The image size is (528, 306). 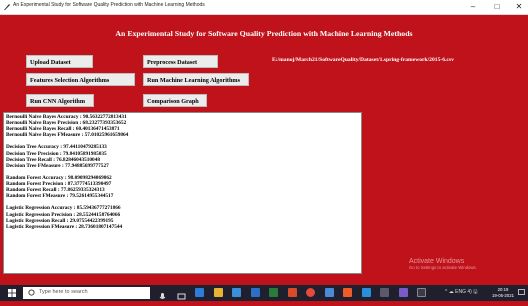 I want to click on app-icon-purple, so click(x=403, y=292).